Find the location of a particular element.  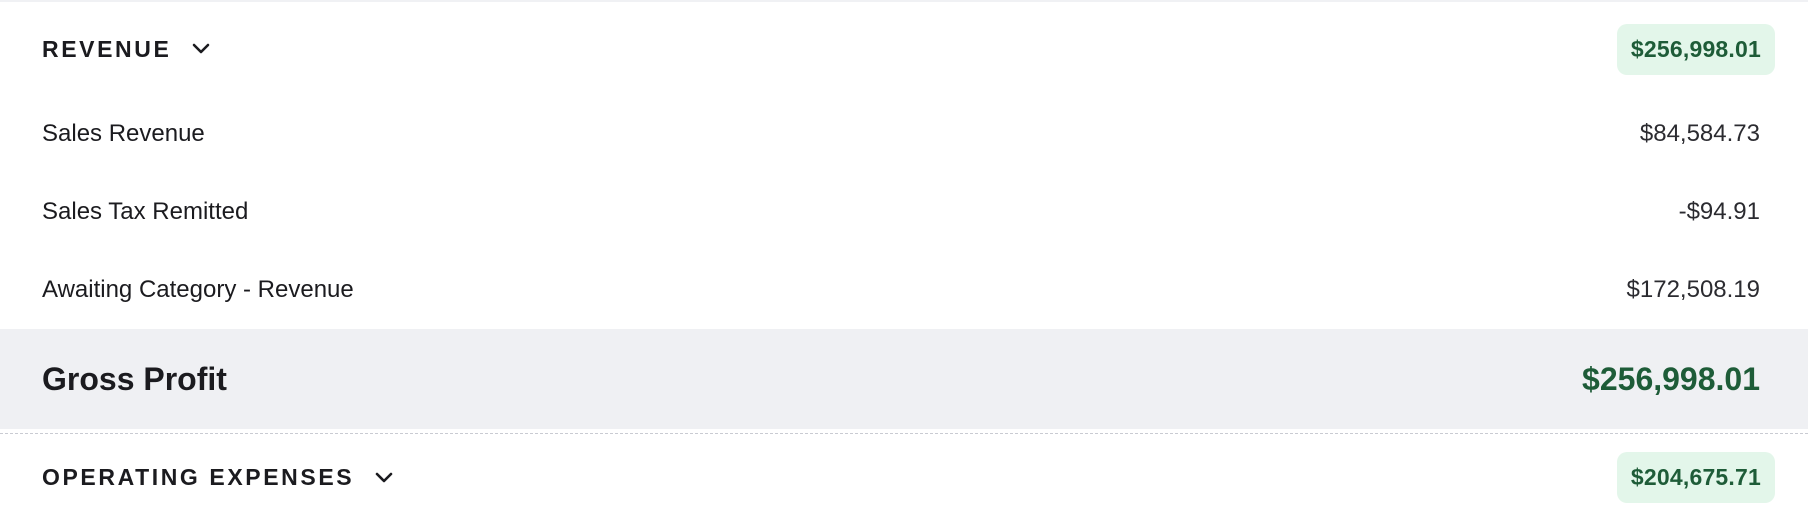

gross-profit-label: Gross Profit is located at coordinates (134, 378).